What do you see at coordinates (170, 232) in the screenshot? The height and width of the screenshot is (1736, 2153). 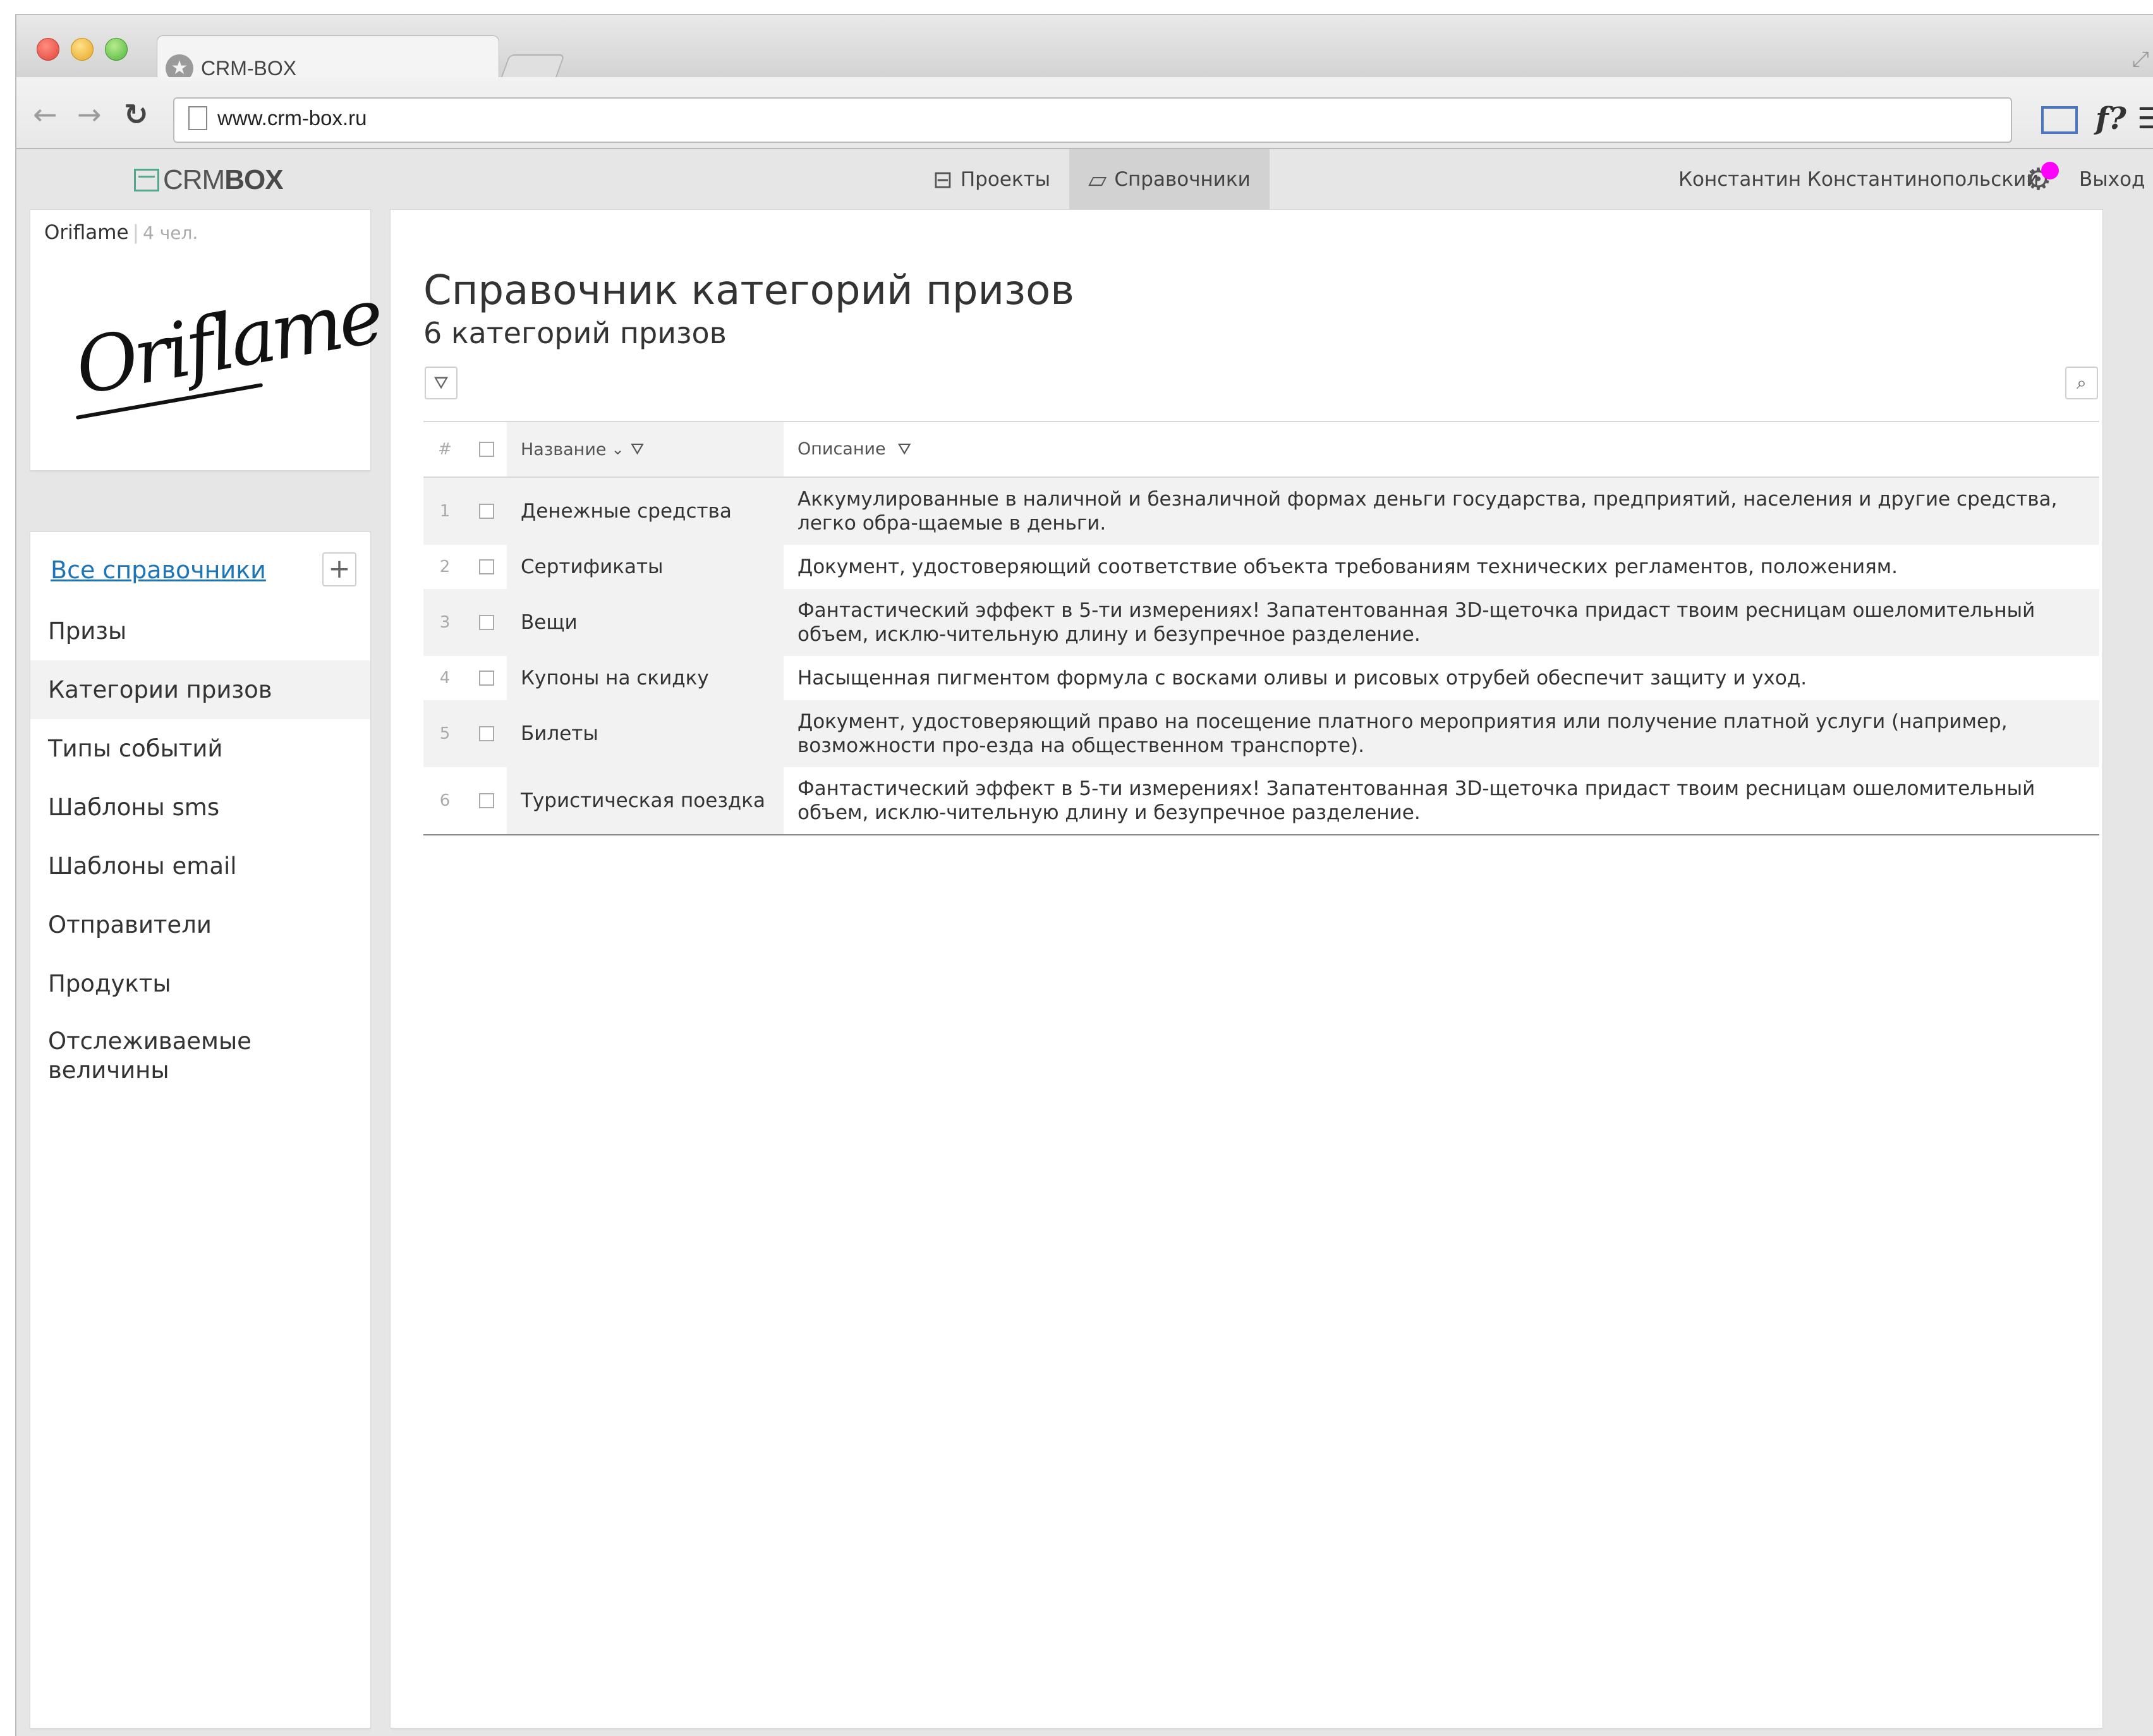 I see `org-member-count: 4 чел.` at bounding box center [170, 232].